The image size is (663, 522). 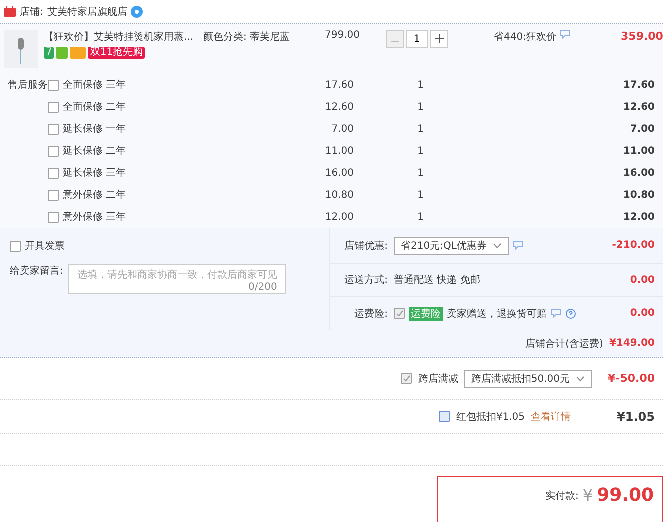 What do you see at coordinates (94, 85) in the screenshot?
I see `service-name: 全面保修 三年` at bounding box center [94, 85].